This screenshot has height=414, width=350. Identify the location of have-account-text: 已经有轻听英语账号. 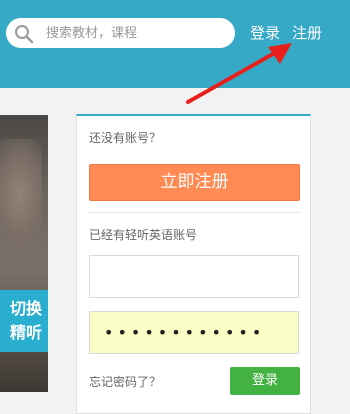
(143, 235).